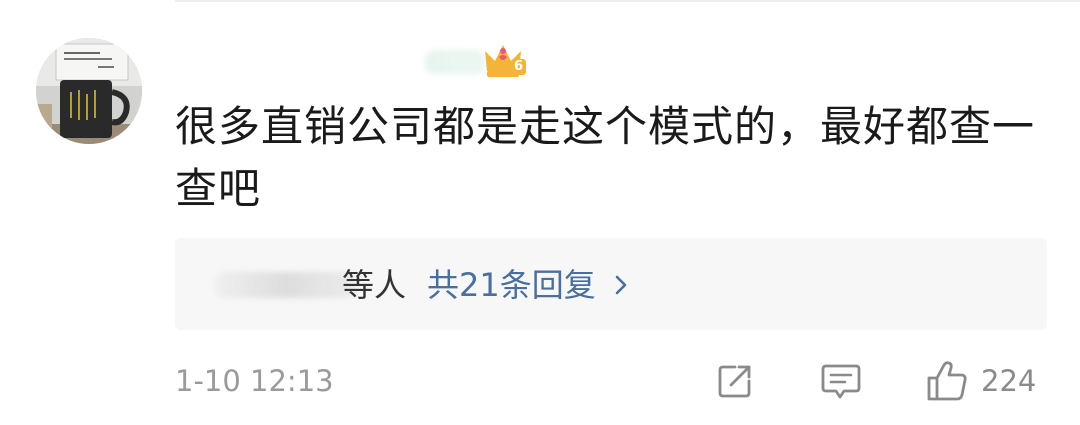  Describe the element at coordinates (511, 285) in the screenshot. I see `view-replies-label: 共21条回复` at that location.